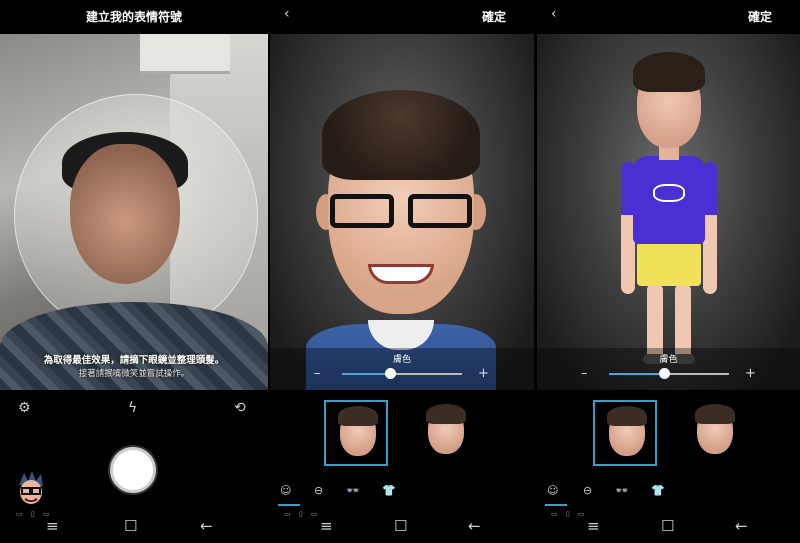 This screenshot has width=800, height=543. Describe the element at coordinates (134, 360) in the screenshot. I see `hint-primary: 為取得最佳效果，請摘下眼鏡並整理頭髮。` at that location.